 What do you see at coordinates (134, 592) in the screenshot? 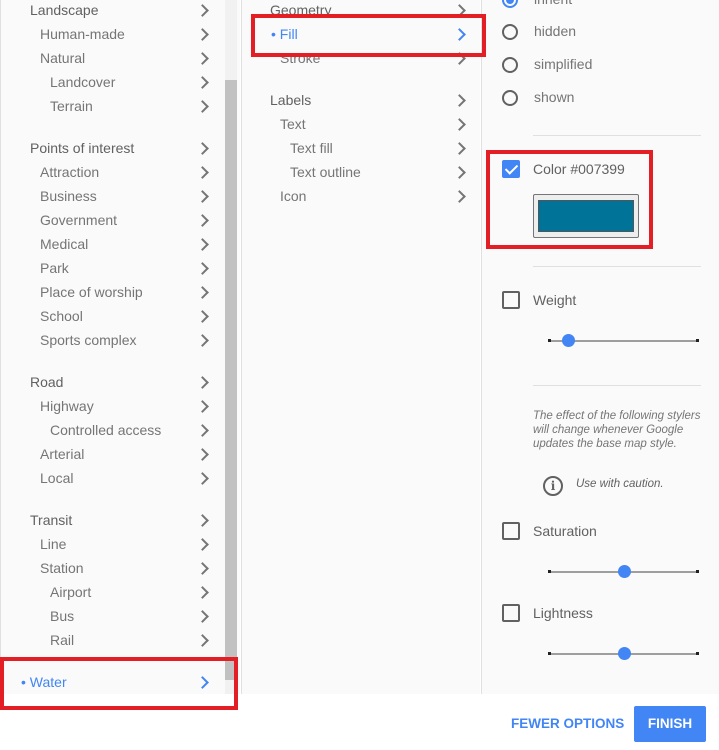
I see `list-item-airport: Airport` at bounding box center [134, 592].